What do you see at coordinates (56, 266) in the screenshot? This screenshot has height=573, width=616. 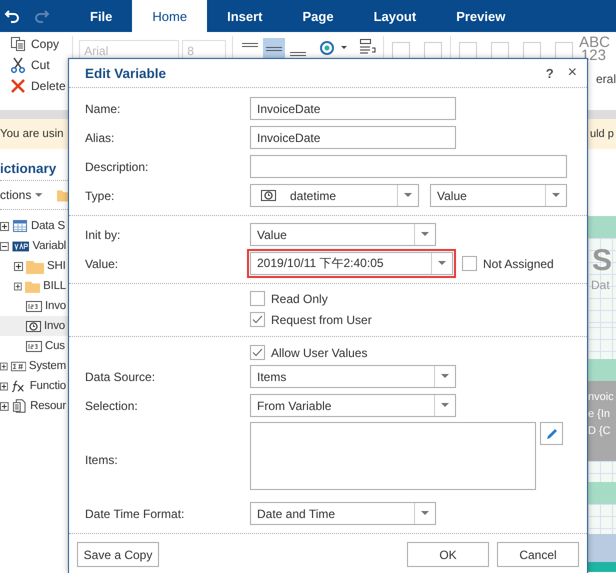 I see `tree-item-label: SHI` at bounding box center [56, 266].